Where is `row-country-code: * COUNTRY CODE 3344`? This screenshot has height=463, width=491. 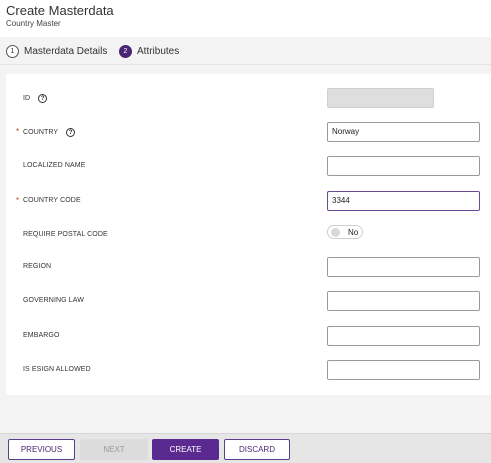
row-country-code: * COUNTRY CODE 3344 is located at coordinates (248, 202).